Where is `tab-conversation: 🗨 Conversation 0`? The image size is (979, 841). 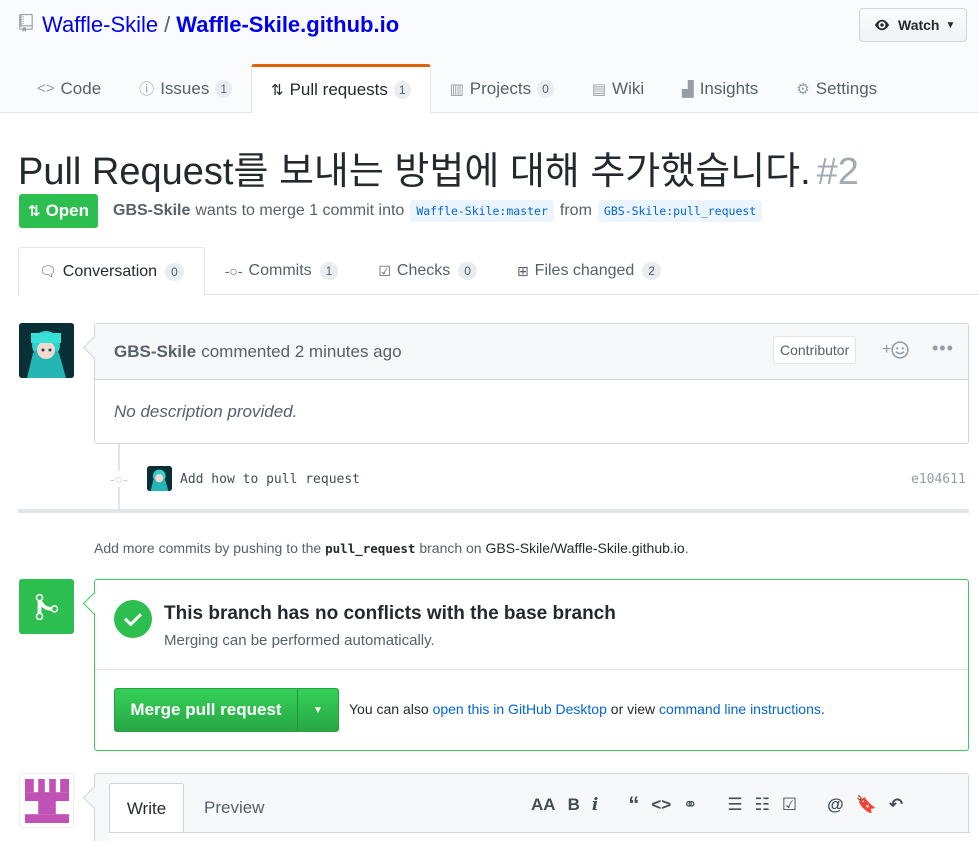
tab-conversation: 🗨 Conversation 0 is located at coordinates (111, 271).